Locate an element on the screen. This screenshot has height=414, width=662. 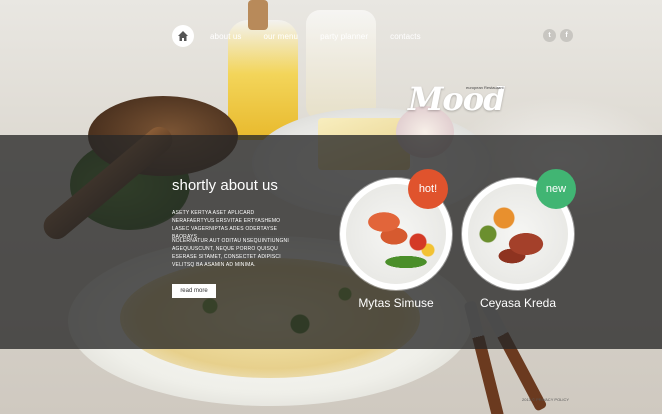
nav-about-us: about us is located at coordinates (226, 36).